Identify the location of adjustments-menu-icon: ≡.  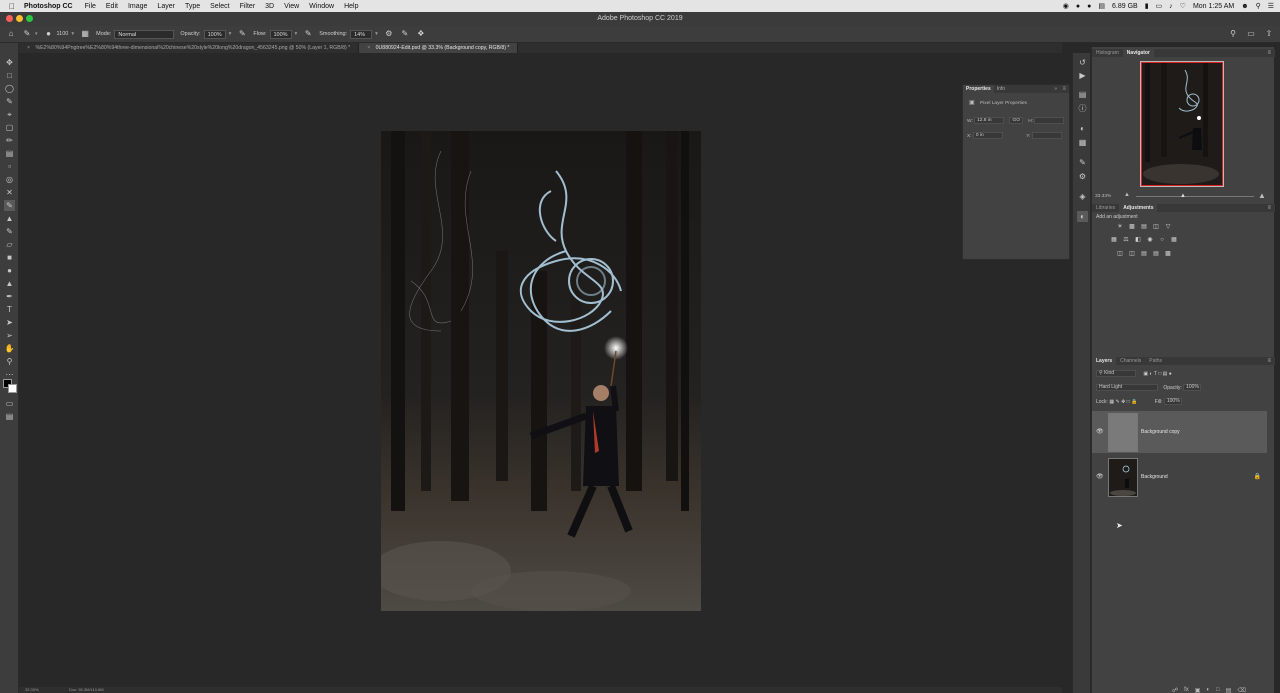
(1269, 208).